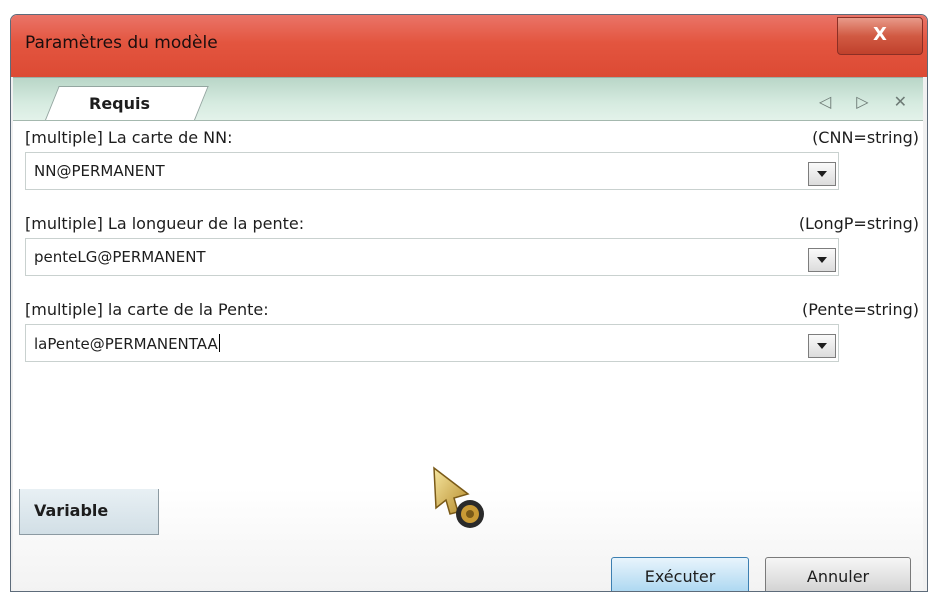  Describe the element at coordinates (458, 497) in the screenshot. I see `busy-cursor-icon` at that location.